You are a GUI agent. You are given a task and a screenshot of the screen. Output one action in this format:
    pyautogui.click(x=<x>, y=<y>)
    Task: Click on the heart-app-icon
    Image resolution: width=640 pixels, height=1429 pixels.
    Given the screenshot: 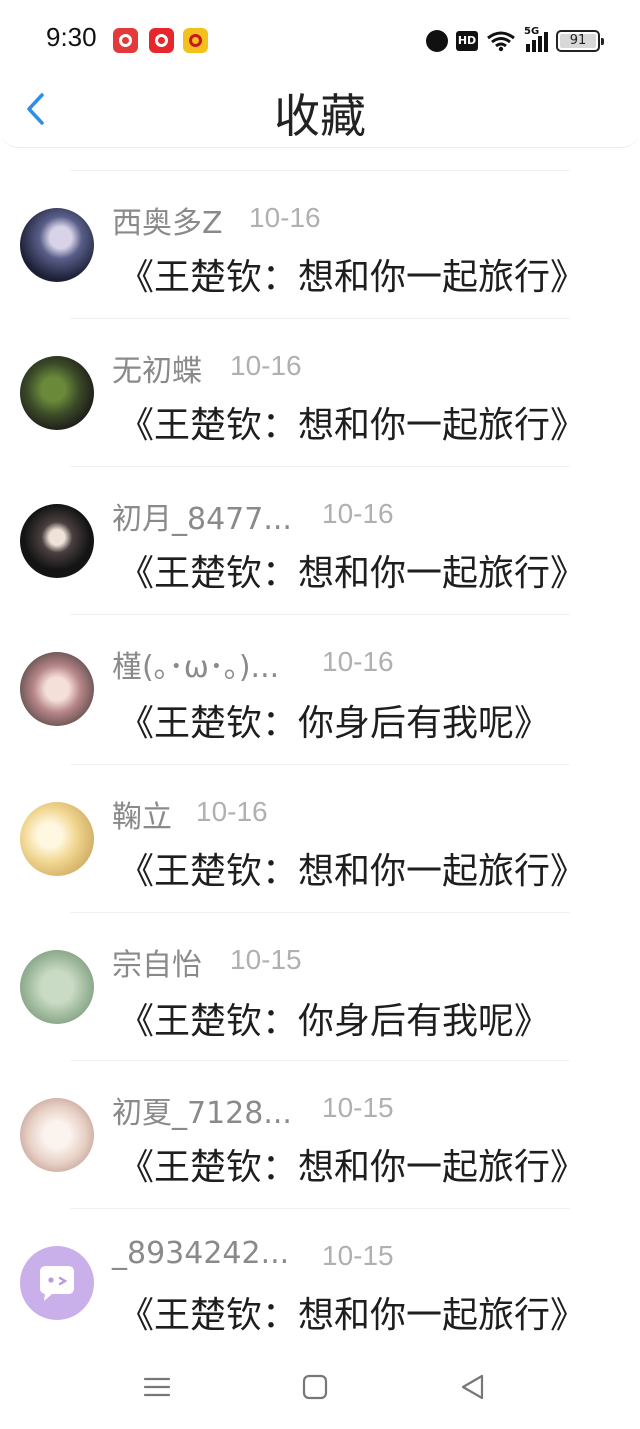 What is the action you would take?
    pyautogui.click(x=125, y=40)
    